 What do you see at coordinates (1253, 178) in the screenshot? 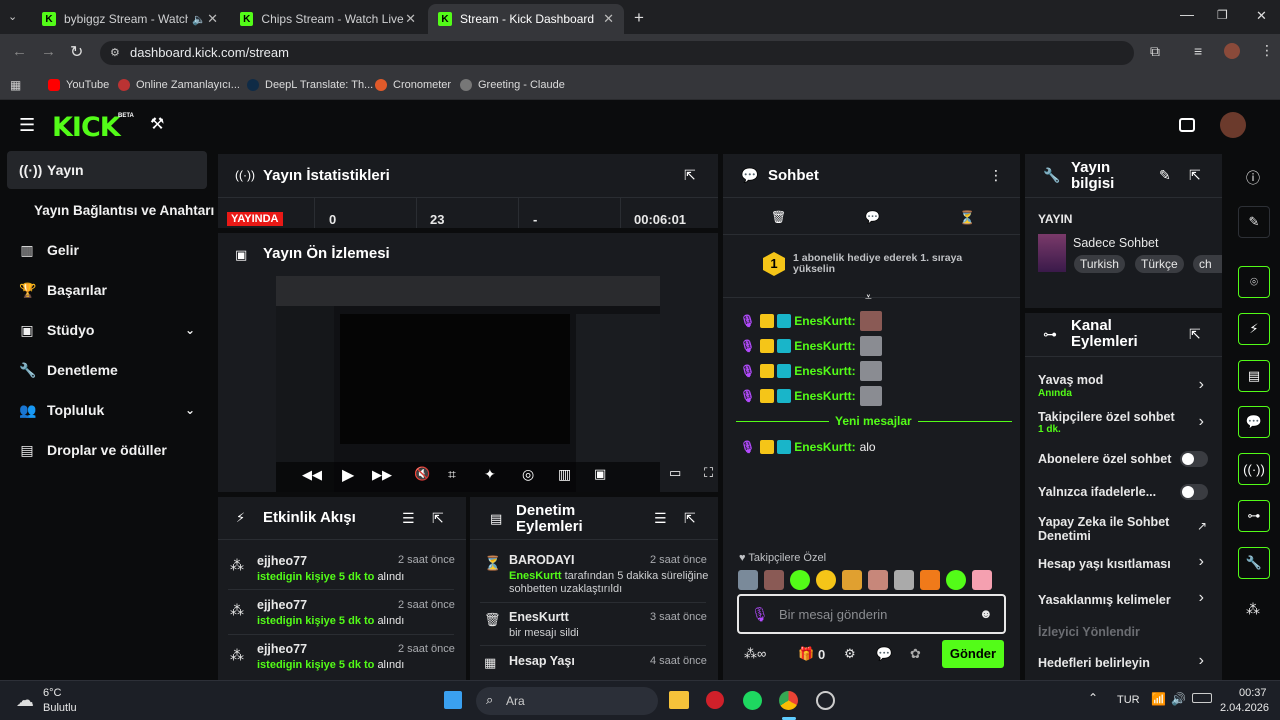
I see `info-icon: ⓘ` at bounding box center [1253, 178].